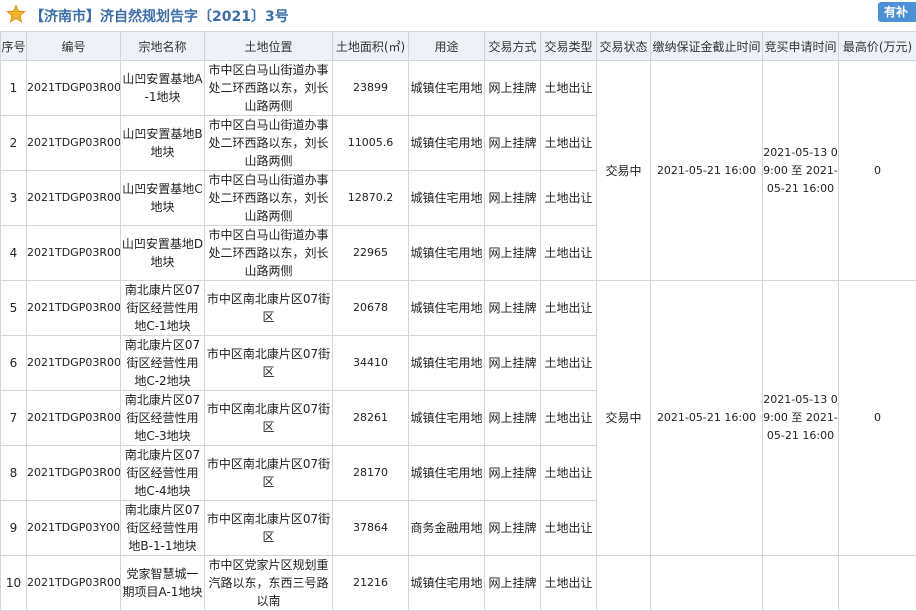 The height and width of the screenshot is (611, 916). Describe the element at coordinates (371, 418) in the screenshot. I see `parcel-area: 28261` at that location.